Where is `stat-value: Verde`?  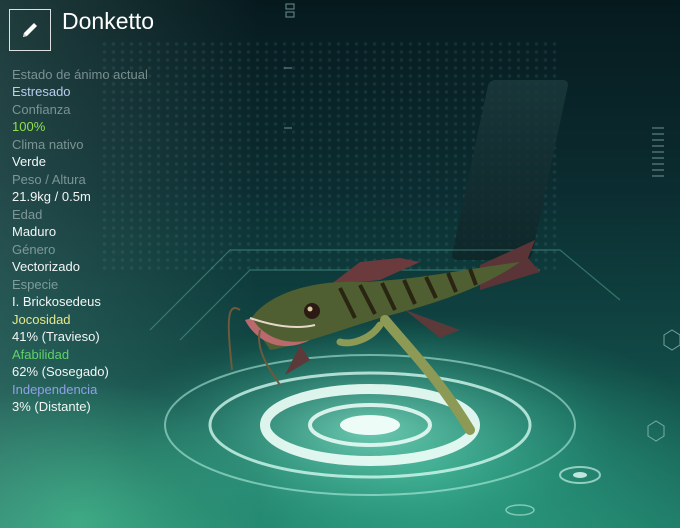
stat-value: Verde is located at coordinates (29, 161).